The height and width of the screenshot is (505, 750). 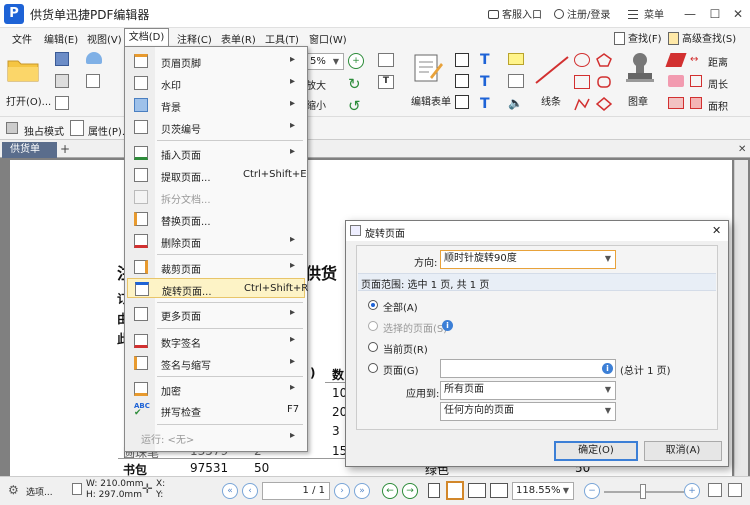 What do you see at coordinates (316, 104) in the screenshot?
I see `zoom-out-label: 缩小` at bounding box center [316, 104].